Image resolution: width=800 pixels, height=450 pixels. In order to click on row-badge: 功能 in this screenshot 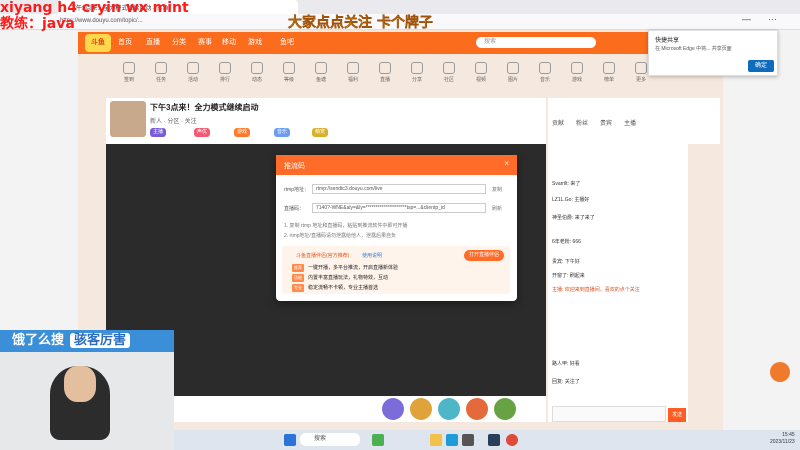, I will do `click(298, 278)`.